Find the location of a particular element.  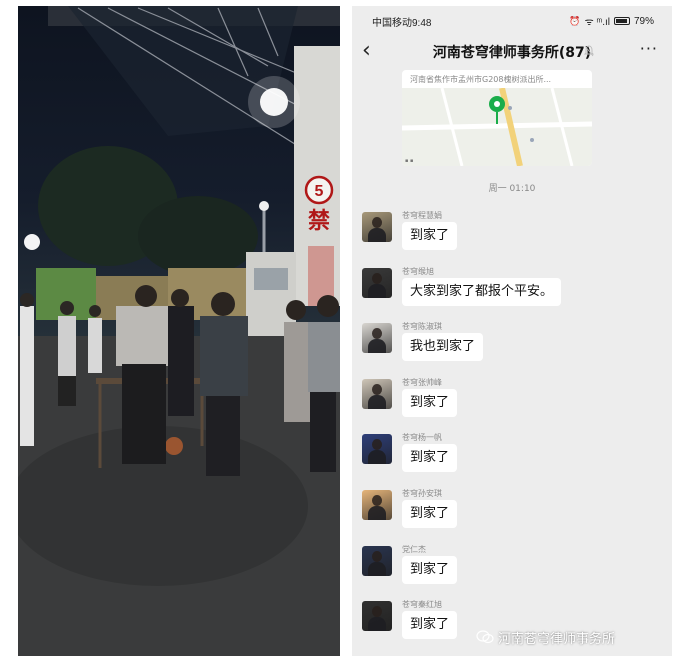

sender-name: 苍穹杨一帆 is located at coordinates (422, 437).